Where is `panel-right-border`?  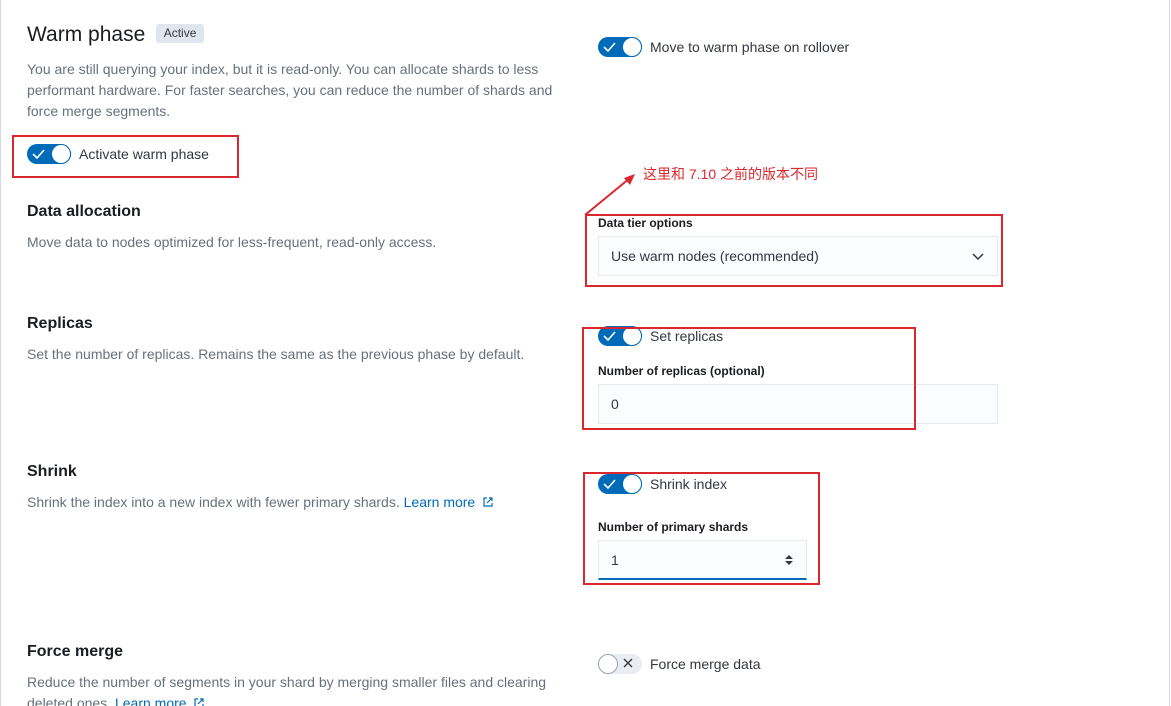
panel-right-border is located at coordinates (1169, 353).